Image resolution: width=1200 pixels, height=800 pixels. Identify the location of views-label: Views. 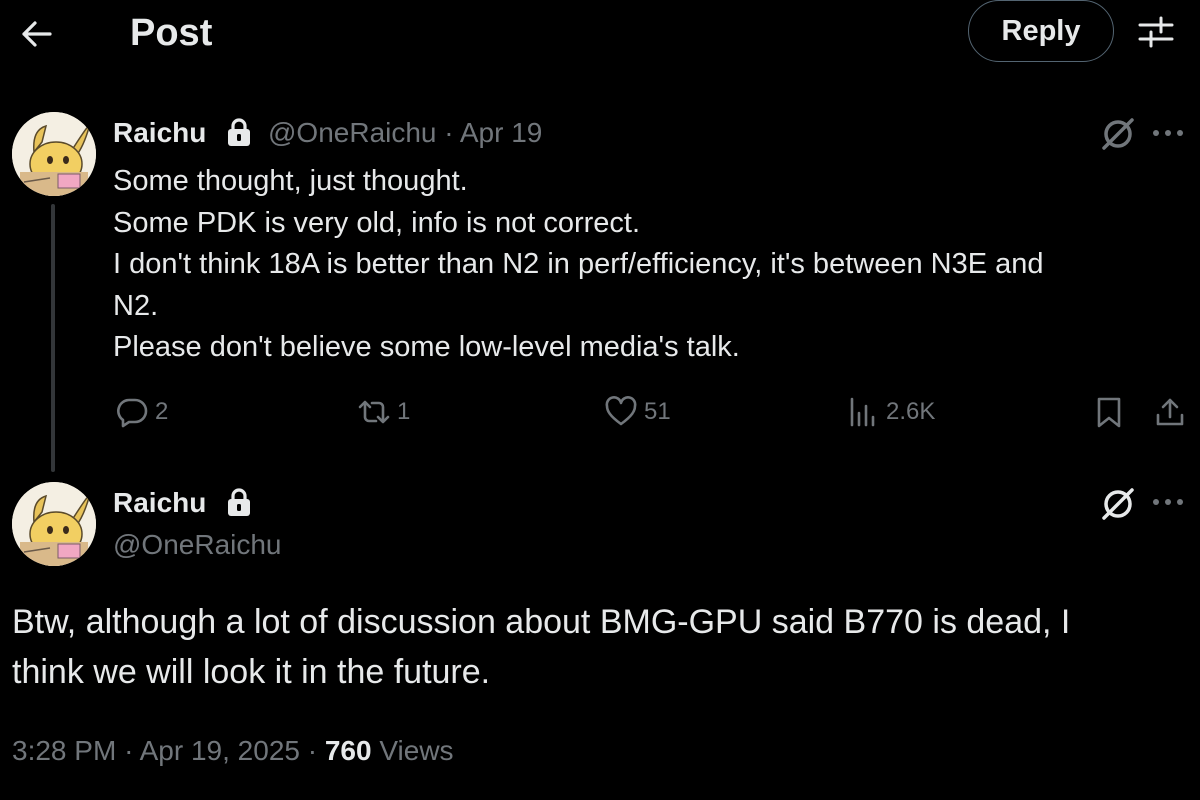
(416, 750).